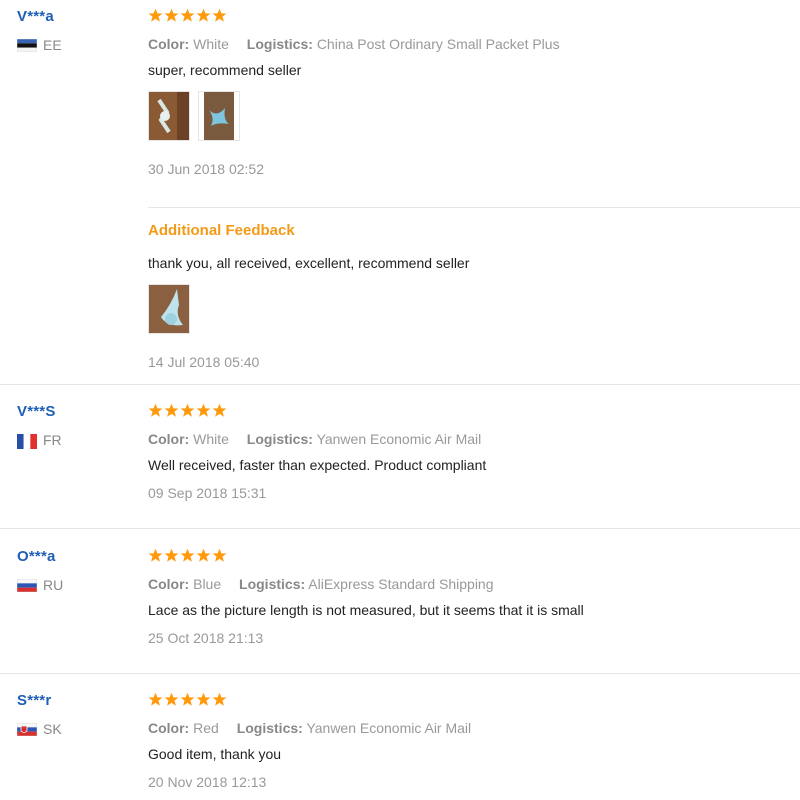  What do you see at coordinates (39, 440) in the screenshot?
I see `reviewer-country: FR` at bounding box center [39, 440].